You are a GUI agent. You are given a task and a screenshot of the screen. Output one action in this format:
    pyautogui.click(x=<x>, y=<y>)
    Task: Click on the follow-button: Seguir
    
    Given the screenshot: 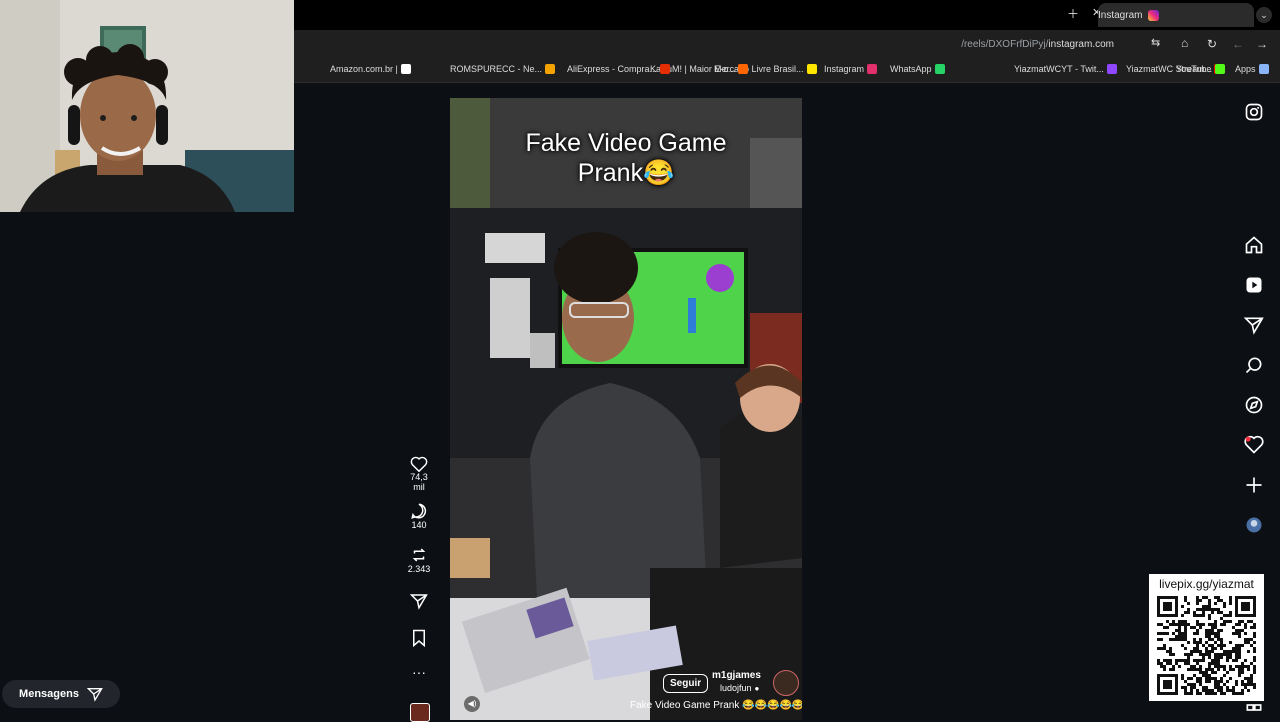 What is the action you would take?
    pyautogui.click(x=686, y=683)
    